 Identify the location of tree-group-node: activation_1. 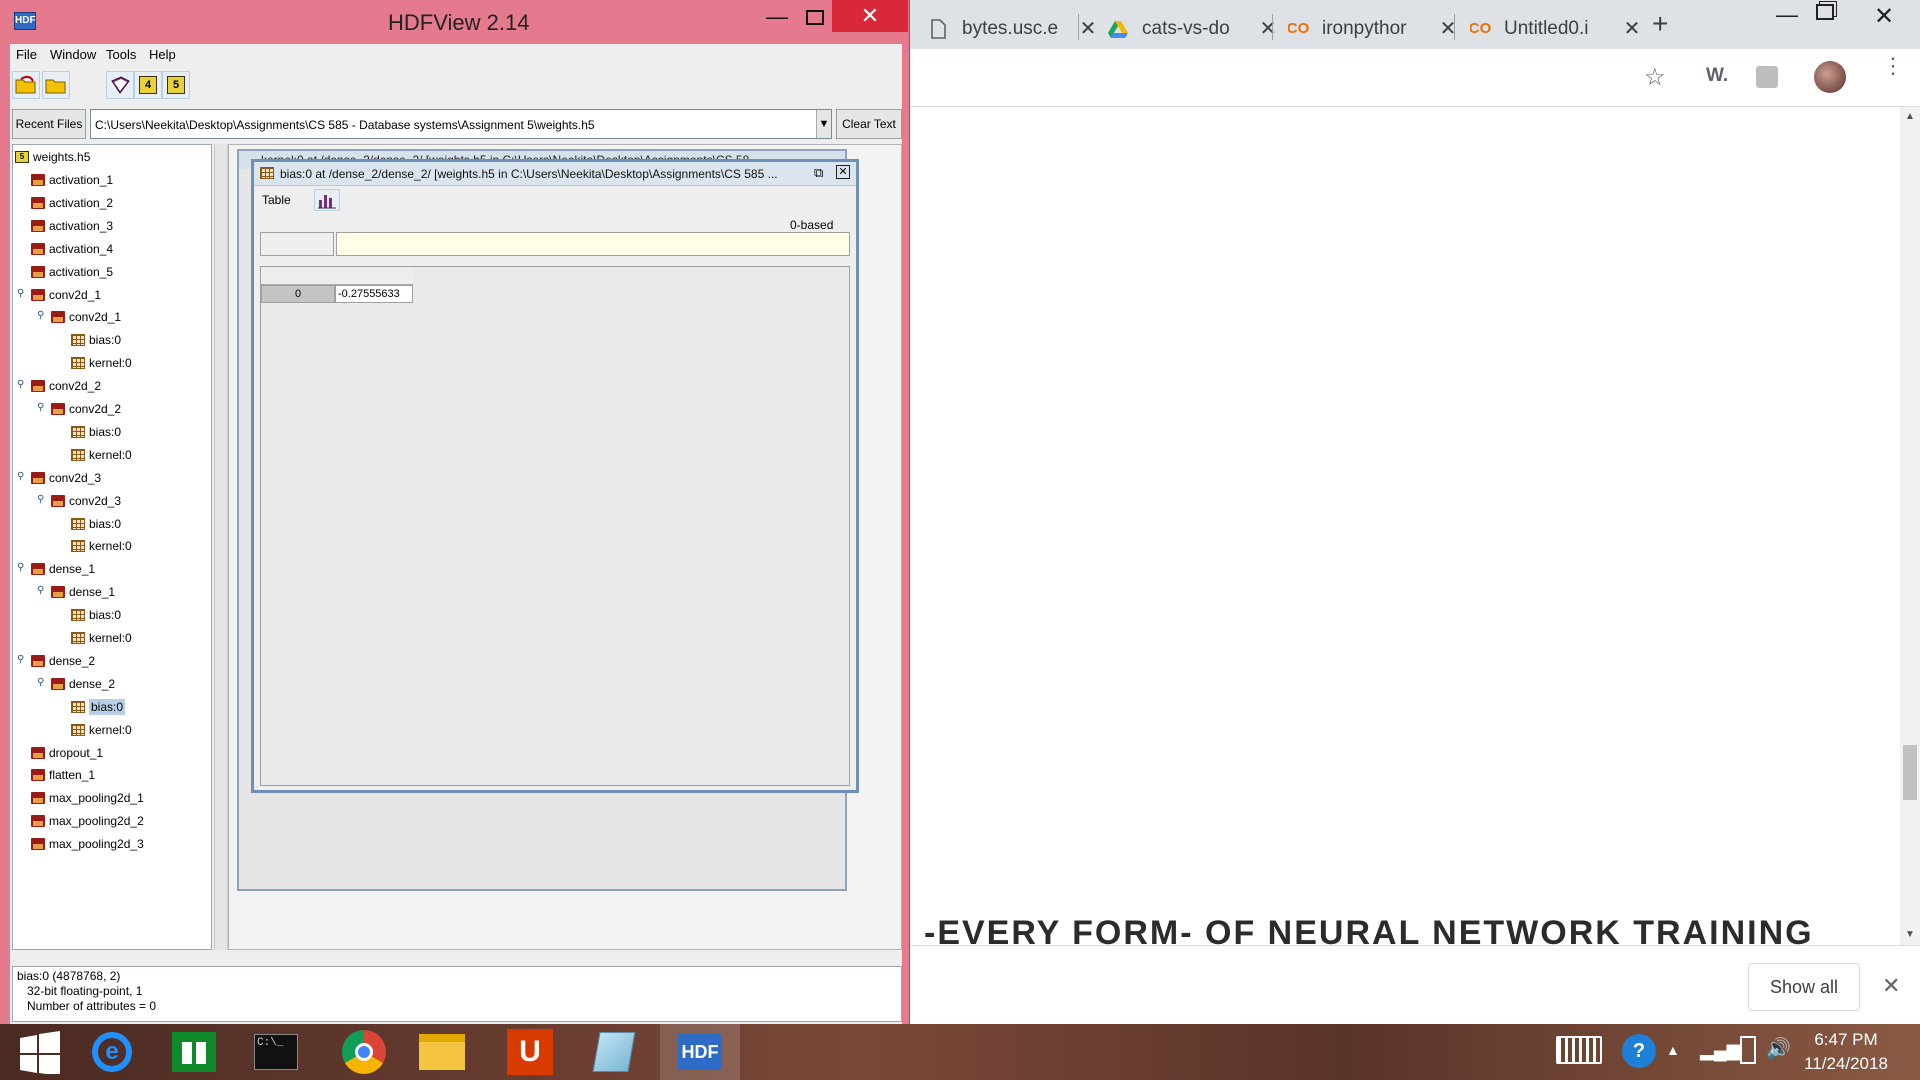
(72, 180).